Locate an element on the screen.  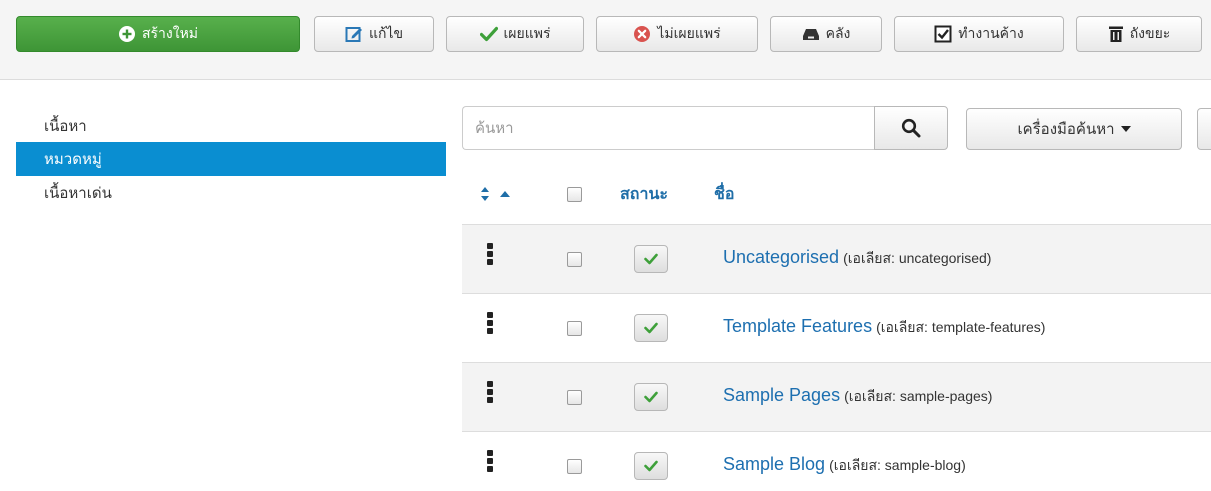
search-tools-button: เครื่องมือค้นหา is located at coordinates (1074, 129).